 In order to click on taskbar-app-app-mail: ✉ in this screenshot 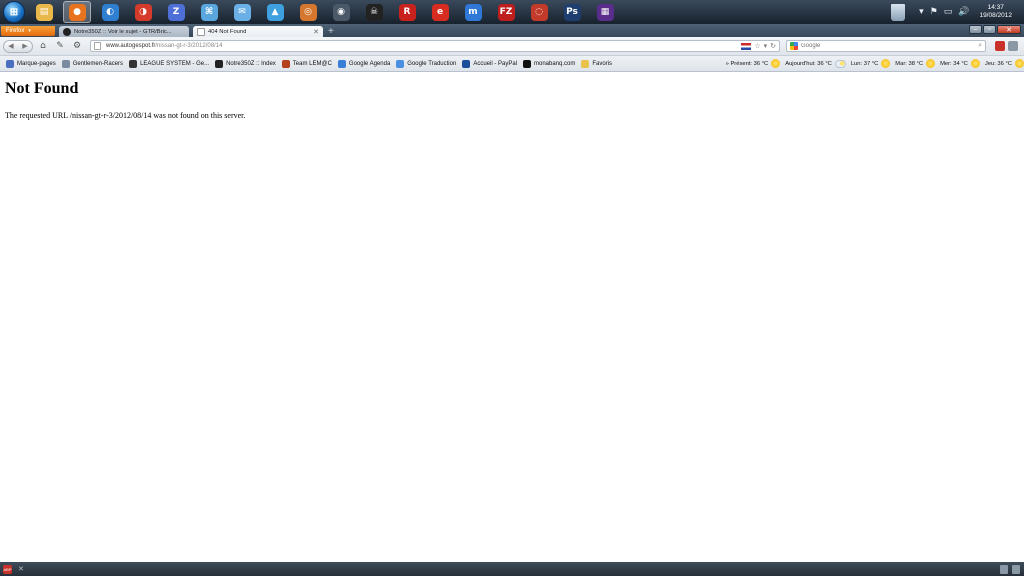, I will do `click(242, 12)`.